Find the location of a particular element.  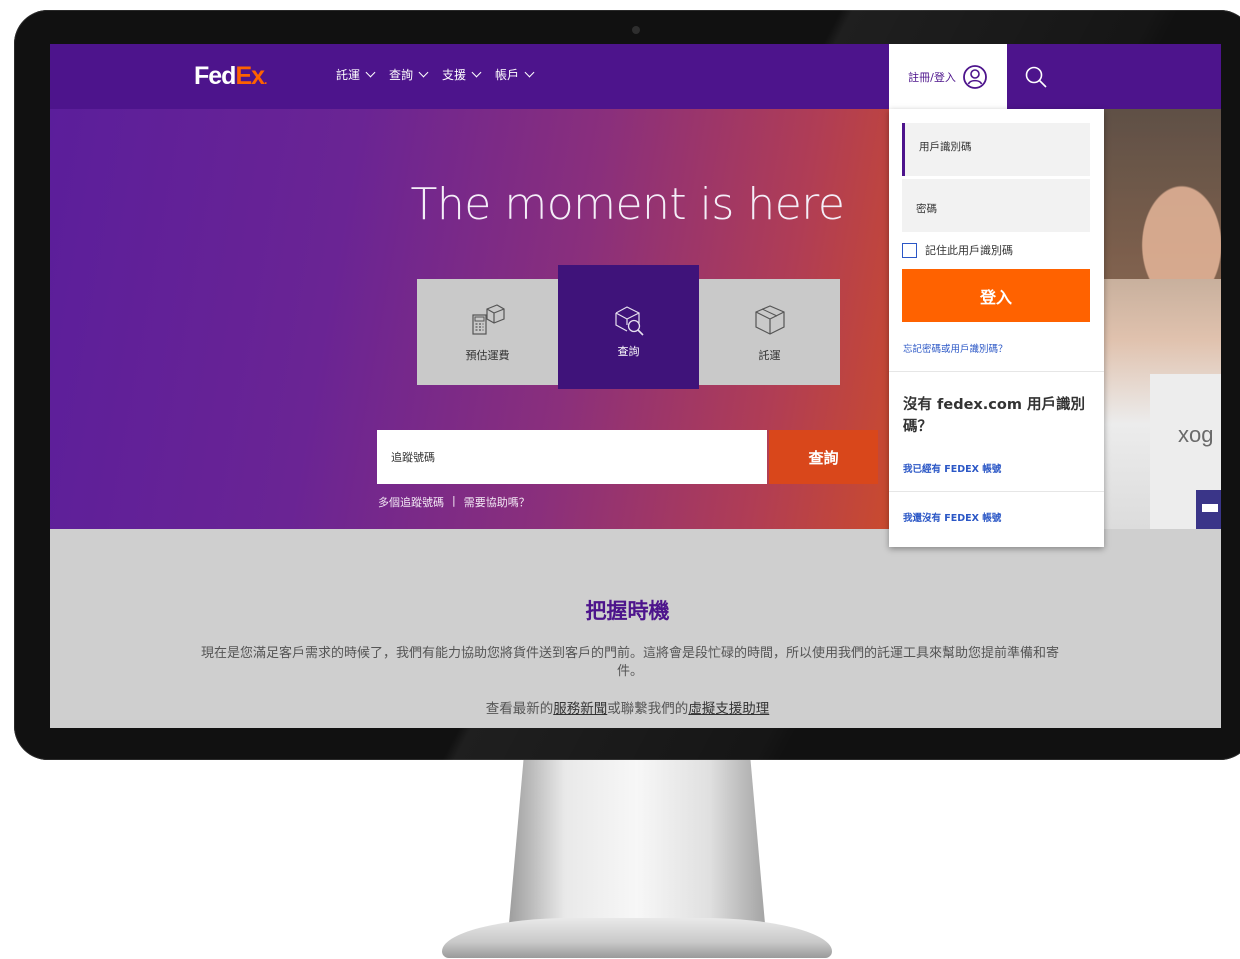

remember-label: 記住此用戶識別碼 is located at coordinates (969, 250).